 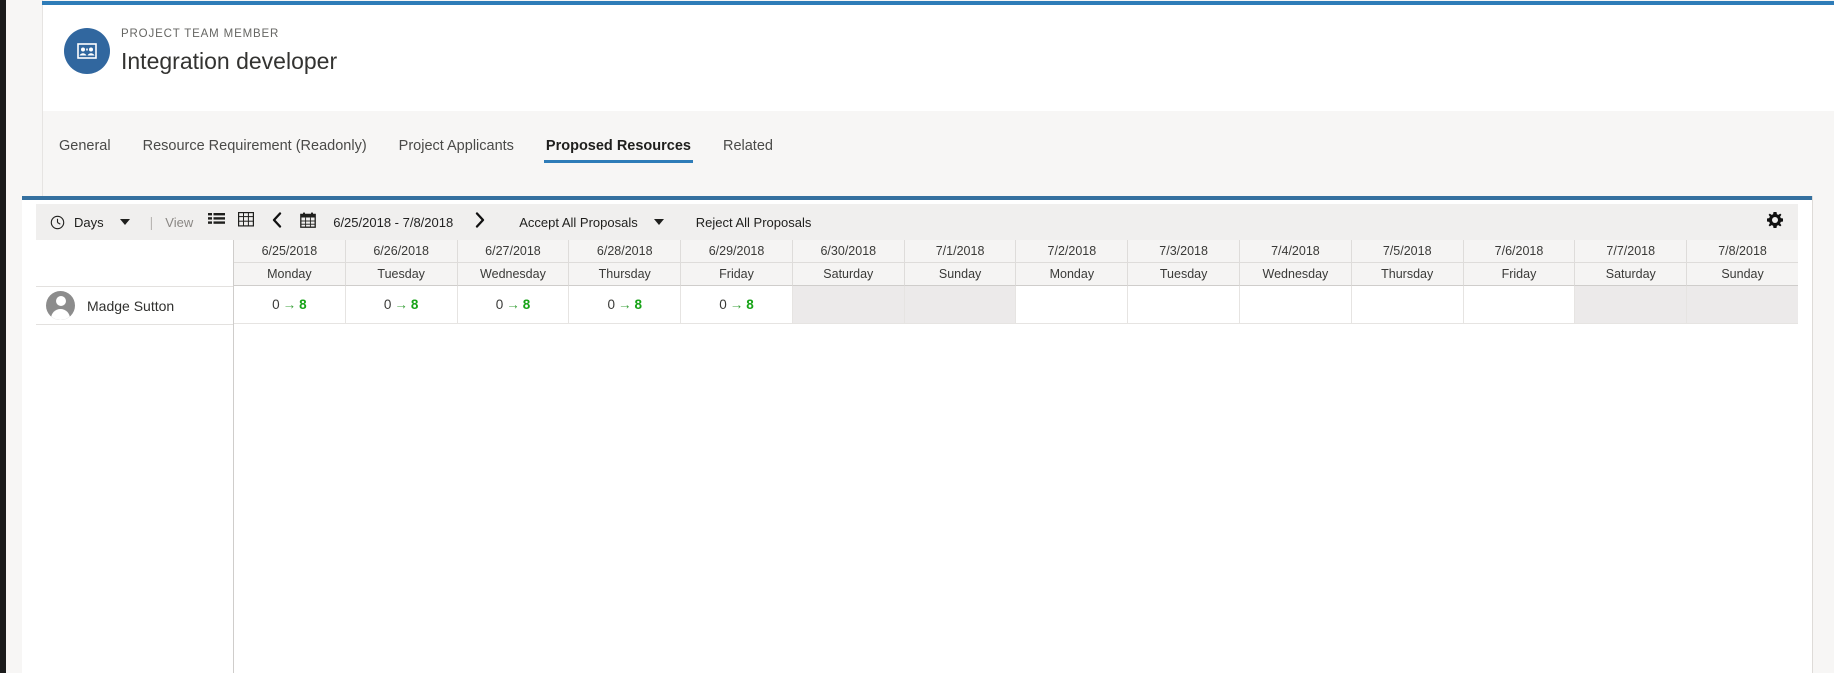 I want to click on next-period-button, so click(x=479, y=222).